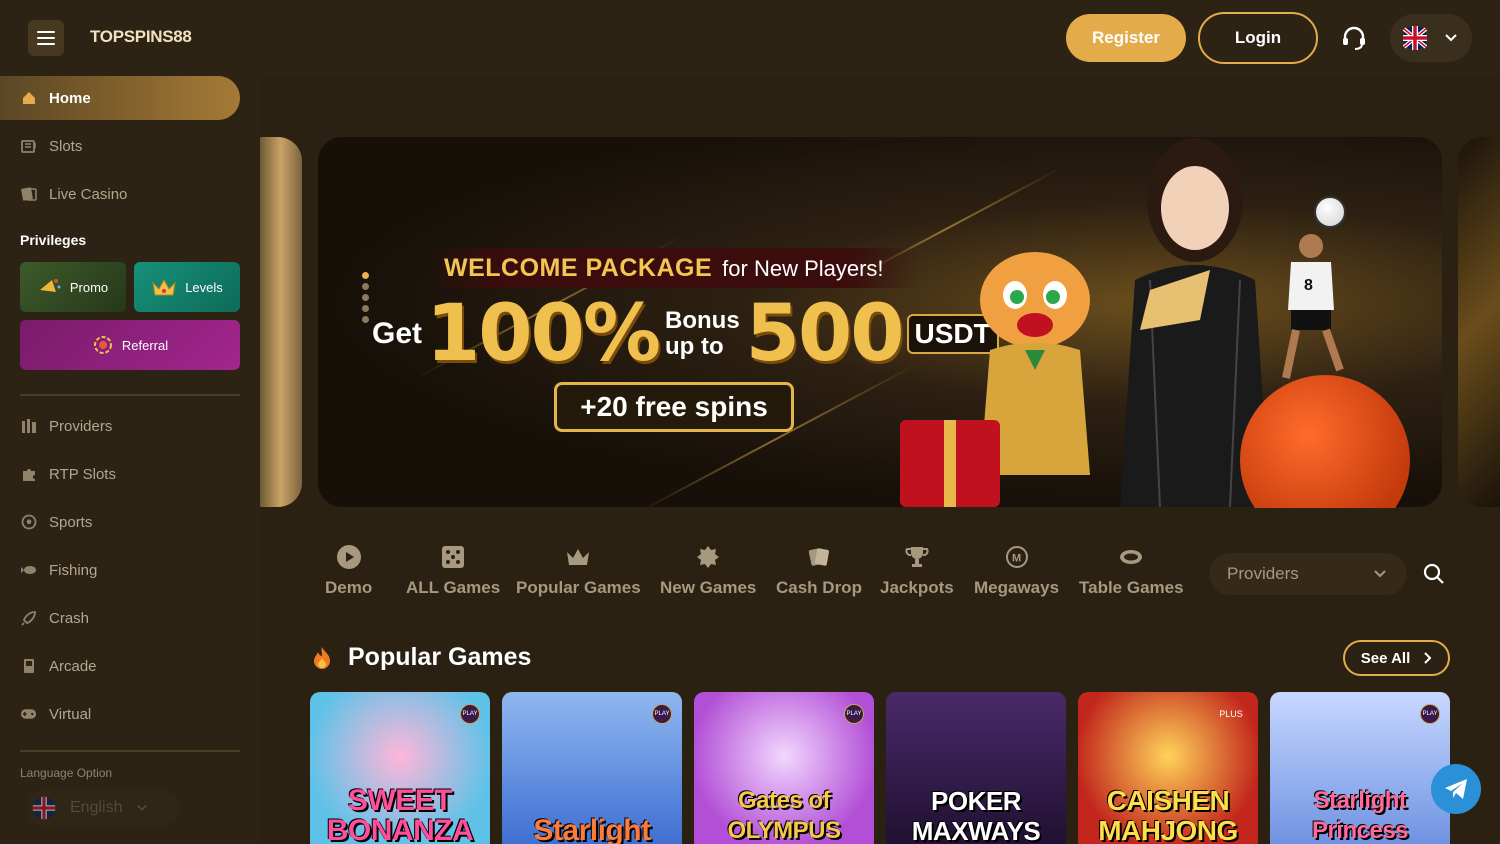  Describe the element at coordinates (28, 570) in the screenshot. I see `fish-icon` at that location.